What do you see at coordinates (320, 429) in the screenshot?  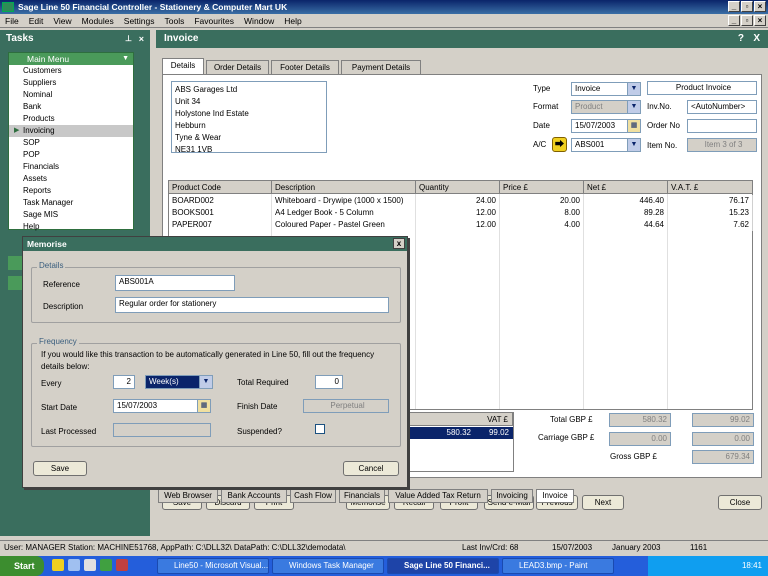 I see `suspended-checkbox` at bounding box center [320, 429].